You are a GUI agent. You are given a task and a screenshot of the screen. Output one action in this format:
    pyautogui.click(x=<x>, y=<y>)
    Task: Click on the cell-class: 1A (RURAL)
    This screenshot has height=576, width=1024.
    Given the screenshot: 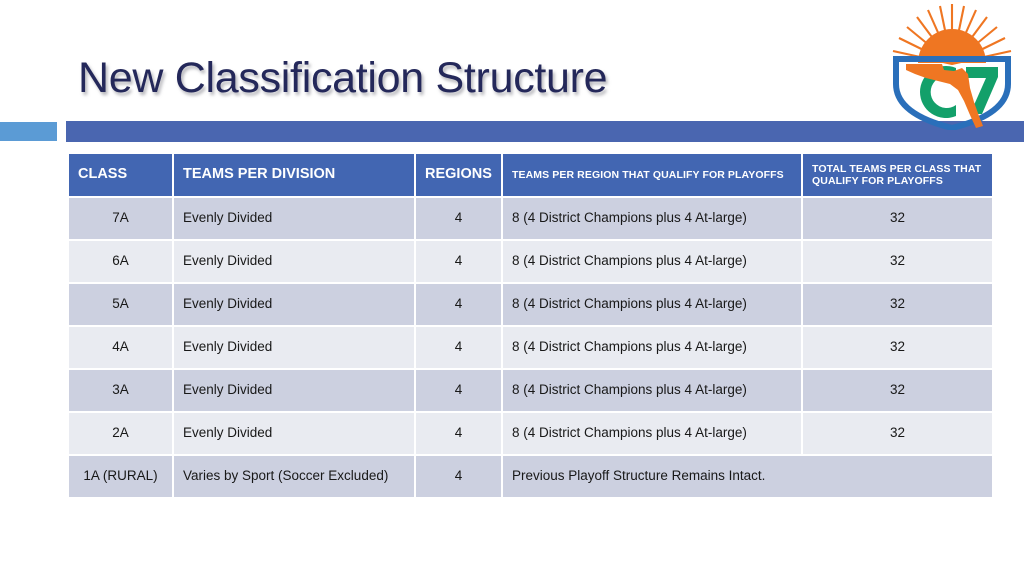 What is the action you would take?
    pyautogui.click(x=120, y=476)
    